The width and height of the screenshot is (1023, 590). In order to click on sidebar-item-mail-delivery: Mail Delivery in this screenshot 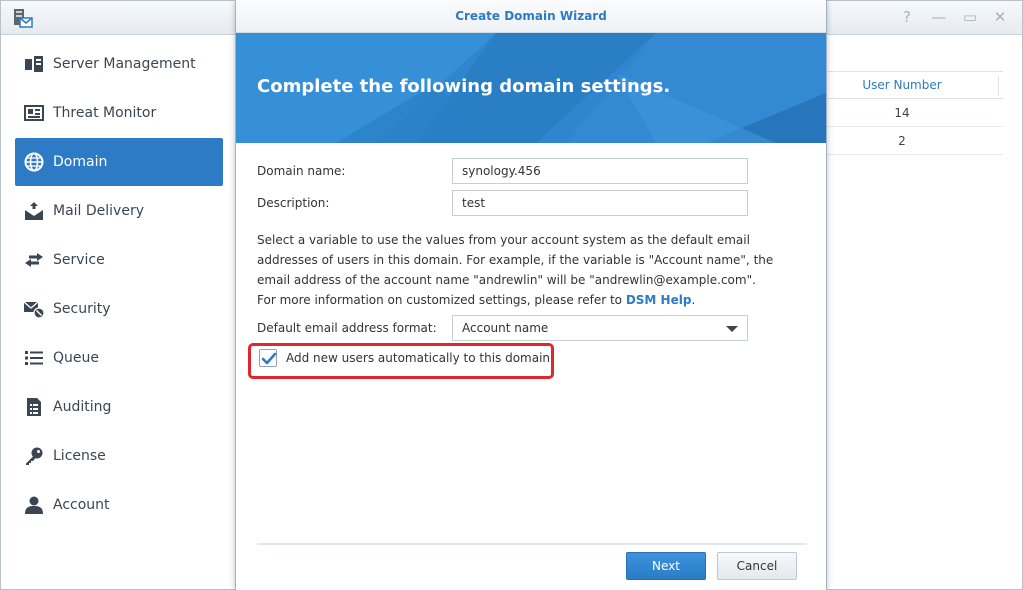, I will do `click(119, 211)`.